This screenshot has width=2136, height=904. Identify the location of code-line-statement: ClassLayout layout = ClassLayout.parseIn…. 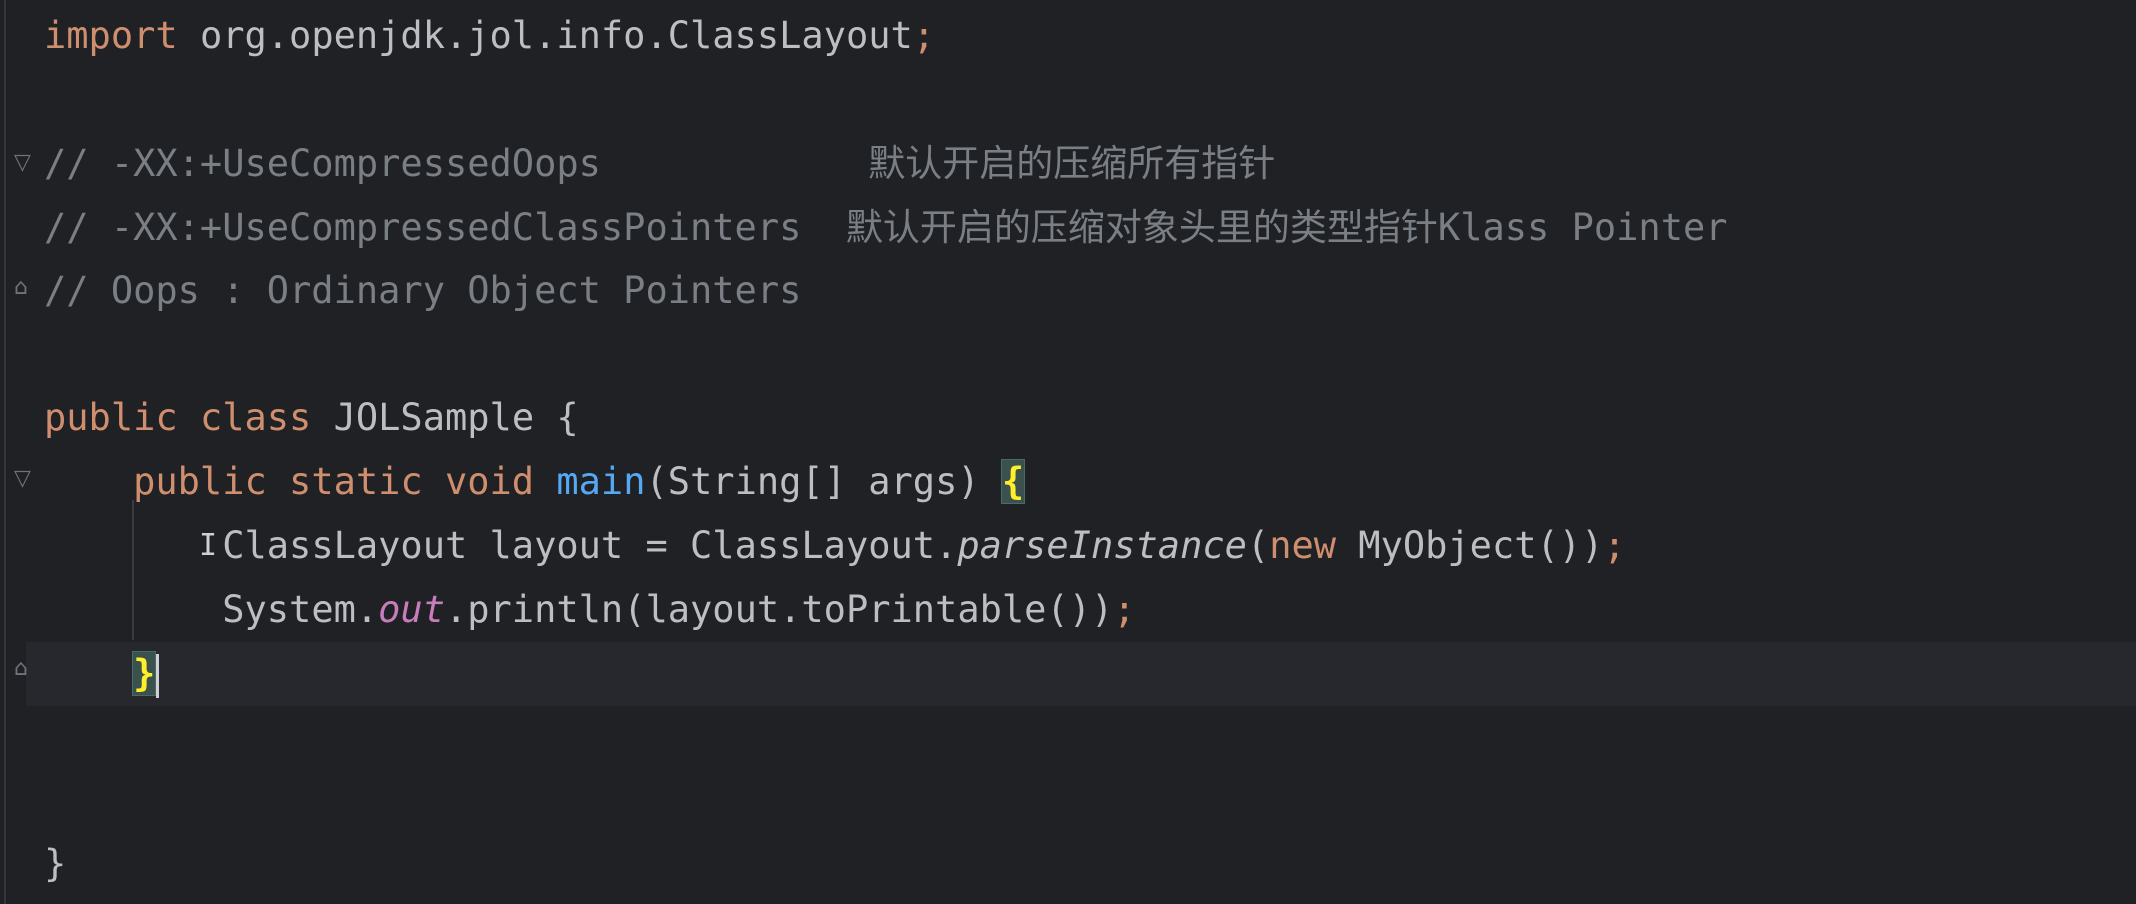
(835, 546).